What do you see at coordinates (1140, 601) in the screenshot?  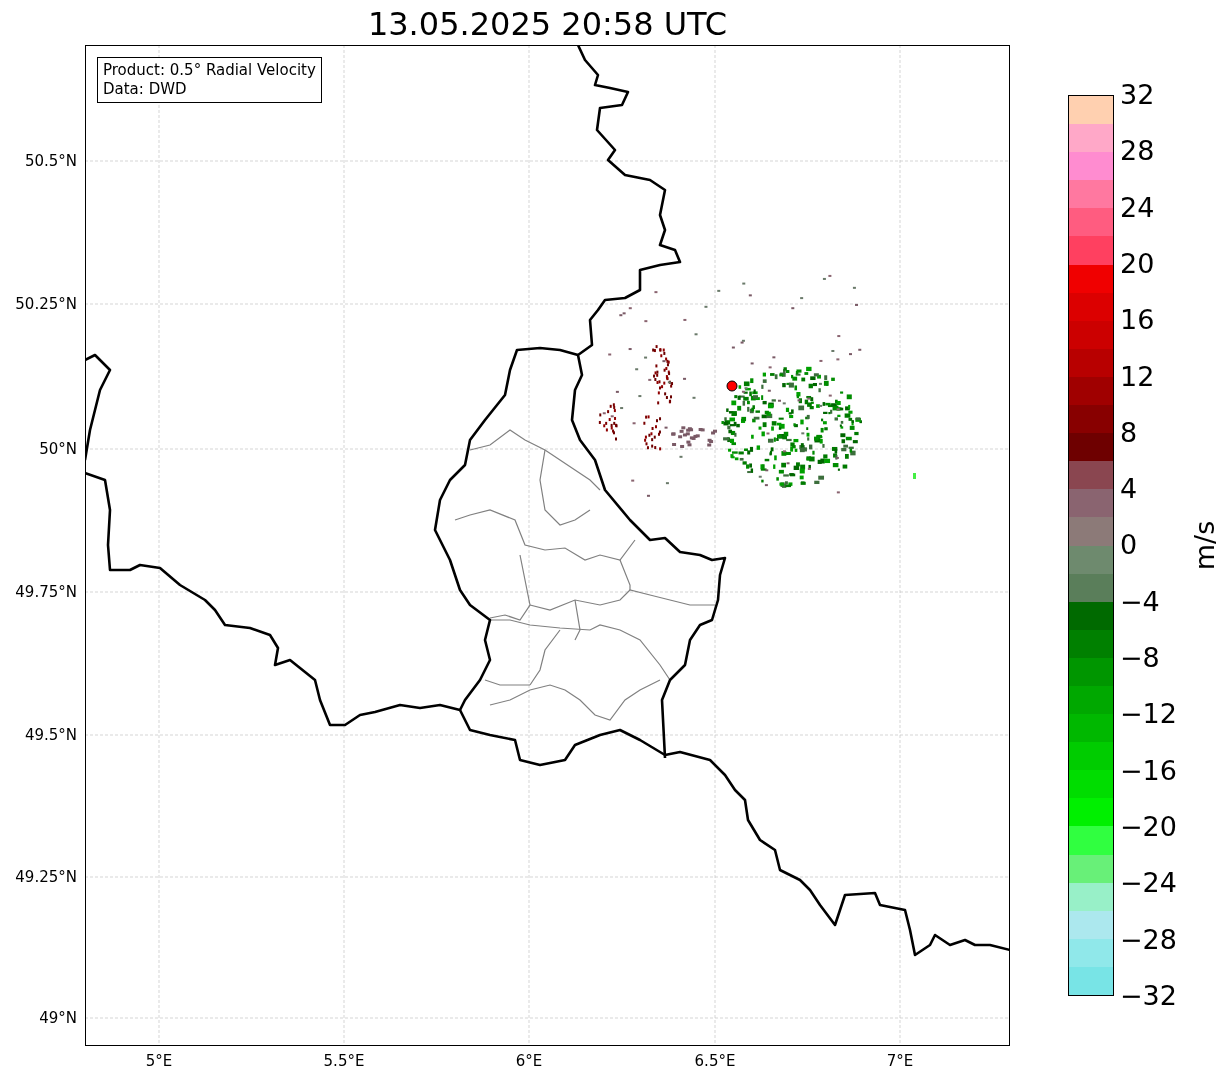 I see `scale-tick-label: −4` at bounding box center [1140, 601].